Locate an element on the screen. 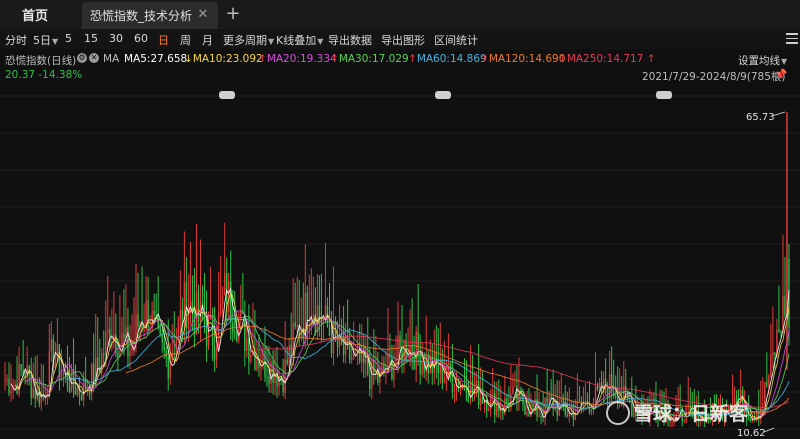  tab-home: 首页 is located at coordinates (40, 14).